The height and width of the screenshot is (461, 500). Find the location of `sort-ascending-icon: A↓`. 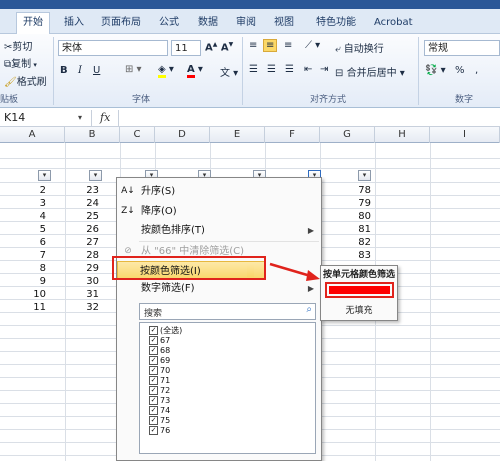

sort-ascending-icon: A↓ is located at coordinates (128, 191).